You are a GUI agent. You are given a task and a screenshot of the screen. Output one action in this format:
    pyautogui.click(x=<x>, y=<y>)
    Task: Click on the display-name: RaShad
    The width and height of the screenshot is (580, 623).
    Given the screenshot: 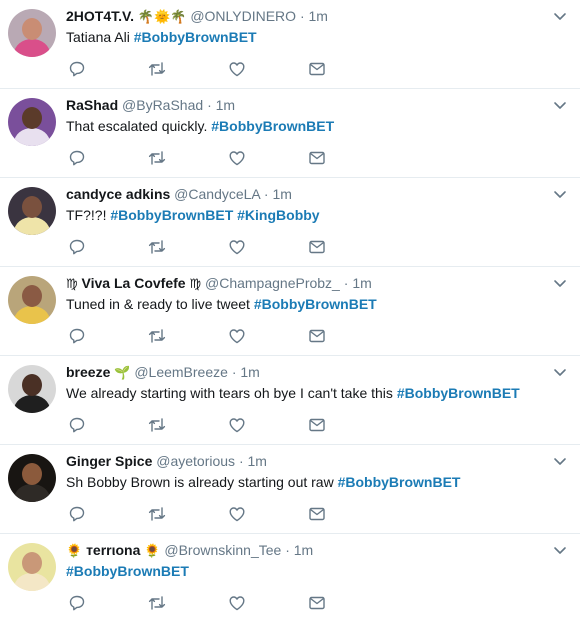 What is the action you would take?
    pyautogui.click(x=92, y=105)
    